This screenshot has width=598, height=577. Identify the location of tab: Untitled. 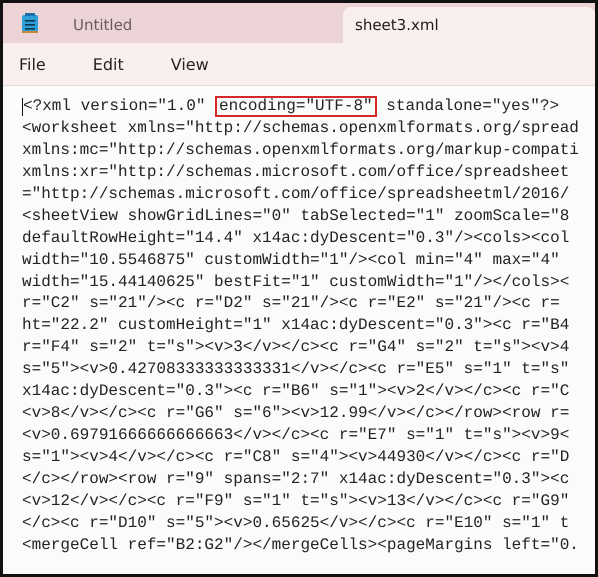
(198, 25).